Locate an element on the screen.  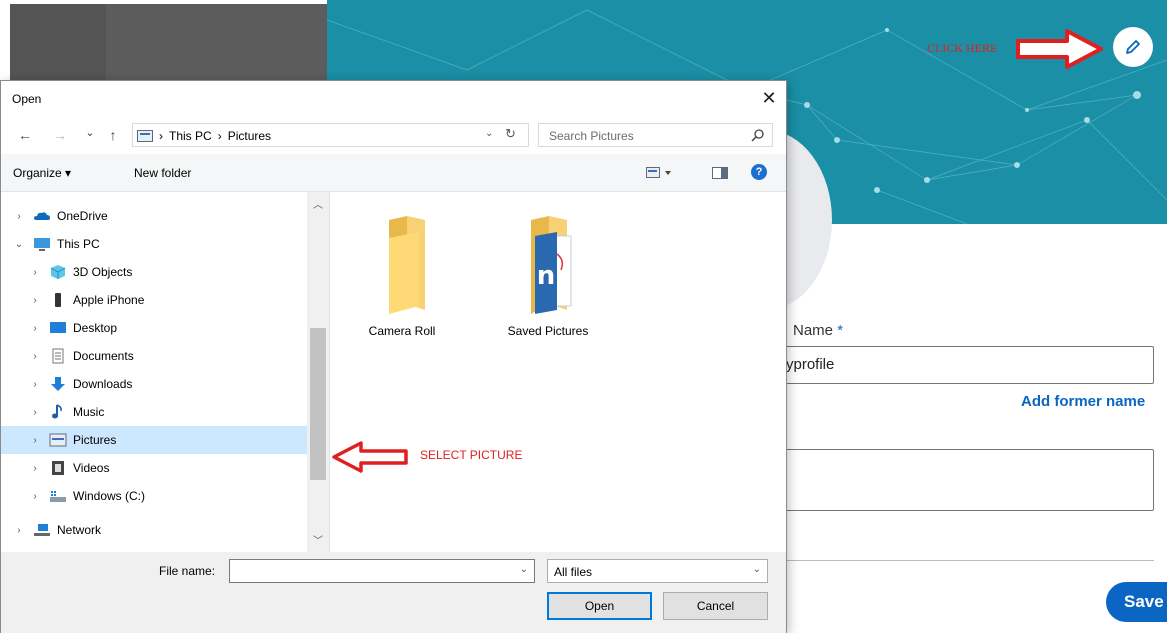
documents-icon is located at coordinates (58, 356).